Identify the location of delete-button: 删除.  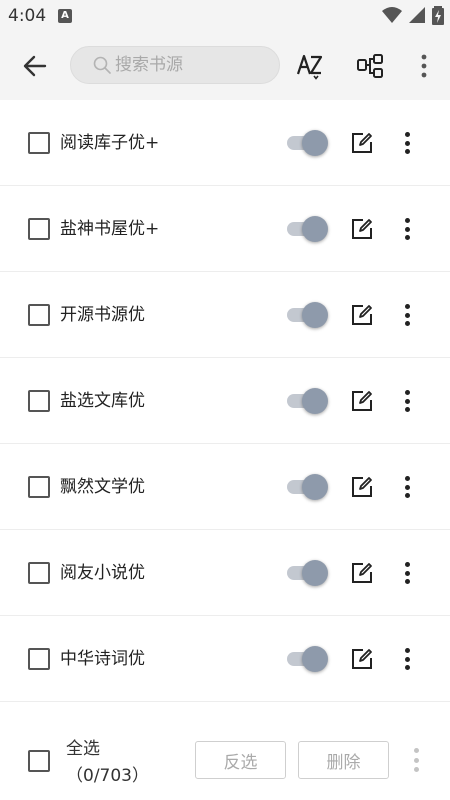
(343, 760).